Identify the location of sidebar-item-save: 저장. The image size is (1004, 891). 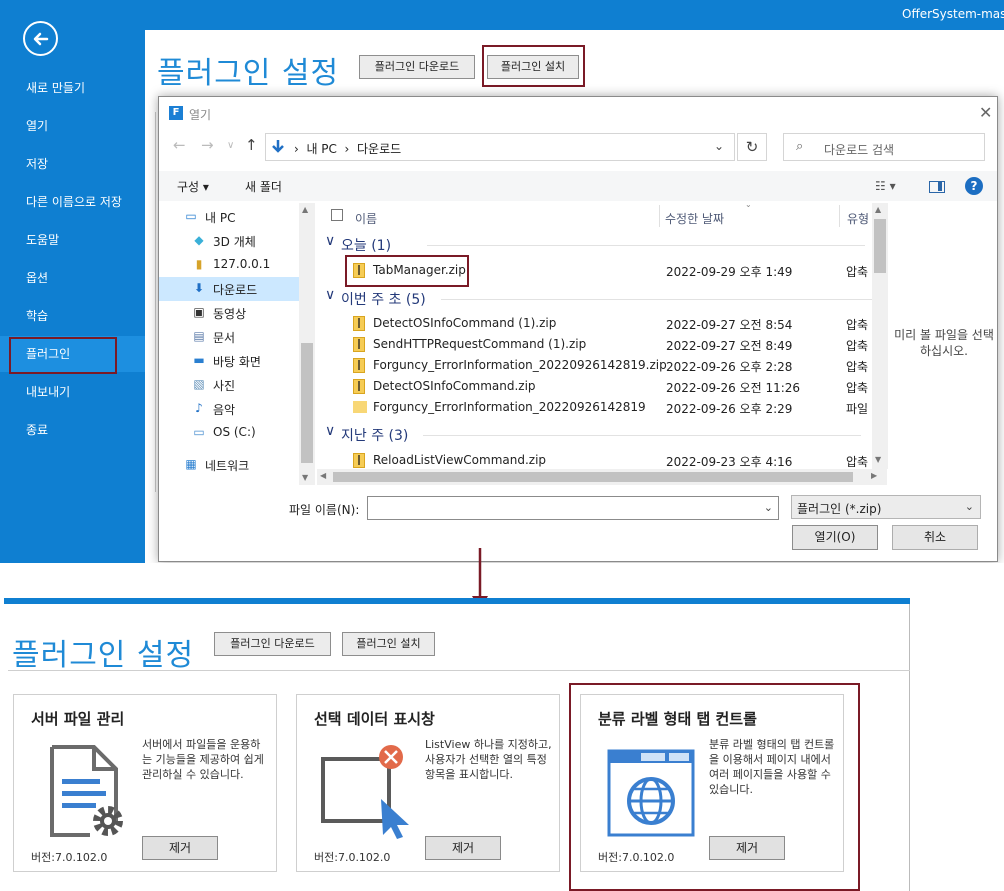
(72, 164).